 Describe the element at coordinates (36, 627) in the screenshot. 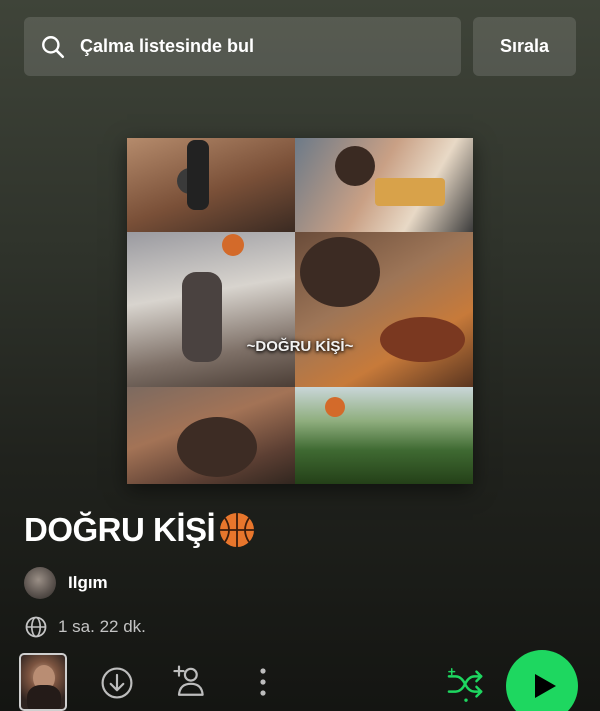

I see `globe-icon` at that location.